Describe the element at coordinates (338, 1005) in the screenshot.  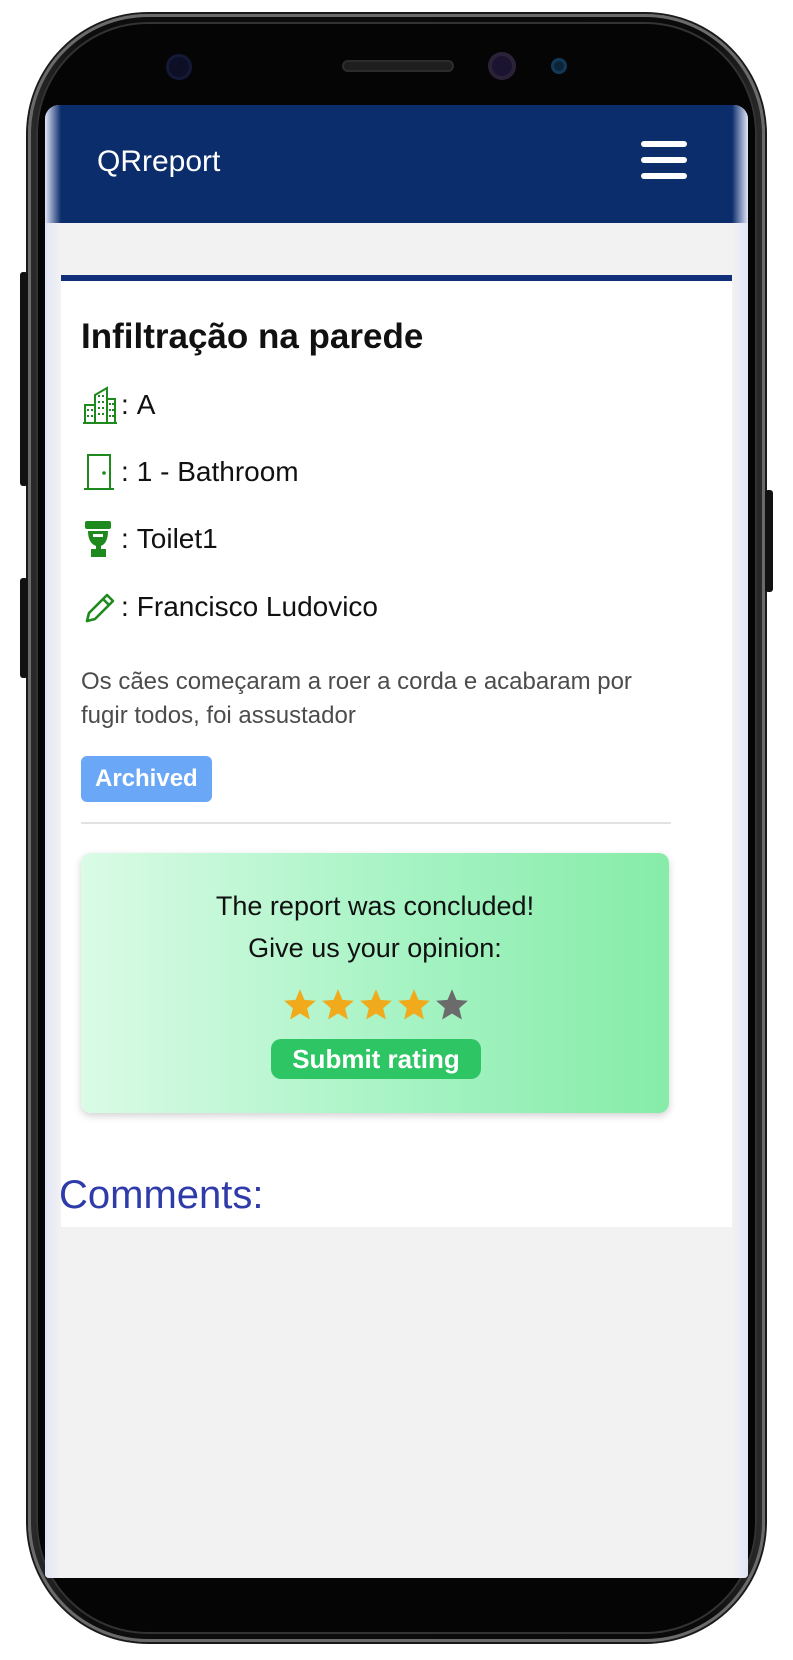
I see `star-2-icon` at that location.